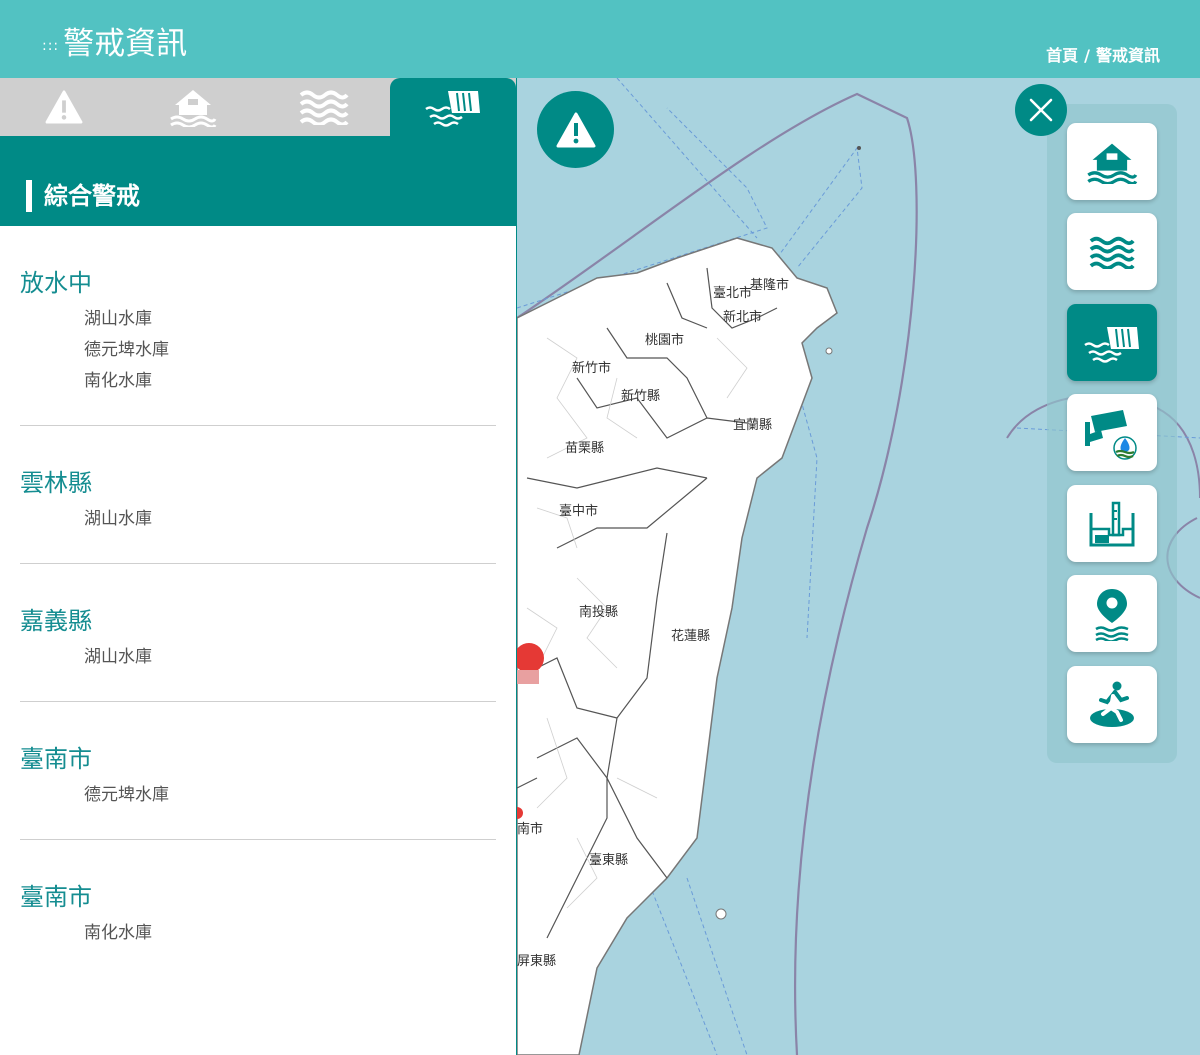 The height and width of the screenshot is (1055, 1200). What do you see at coordinates (600, 39) in the screenshot?
I see `top-header: ::: 警戒資訊 首頁 / 警戒資訊` at bounding box center [600, 39].